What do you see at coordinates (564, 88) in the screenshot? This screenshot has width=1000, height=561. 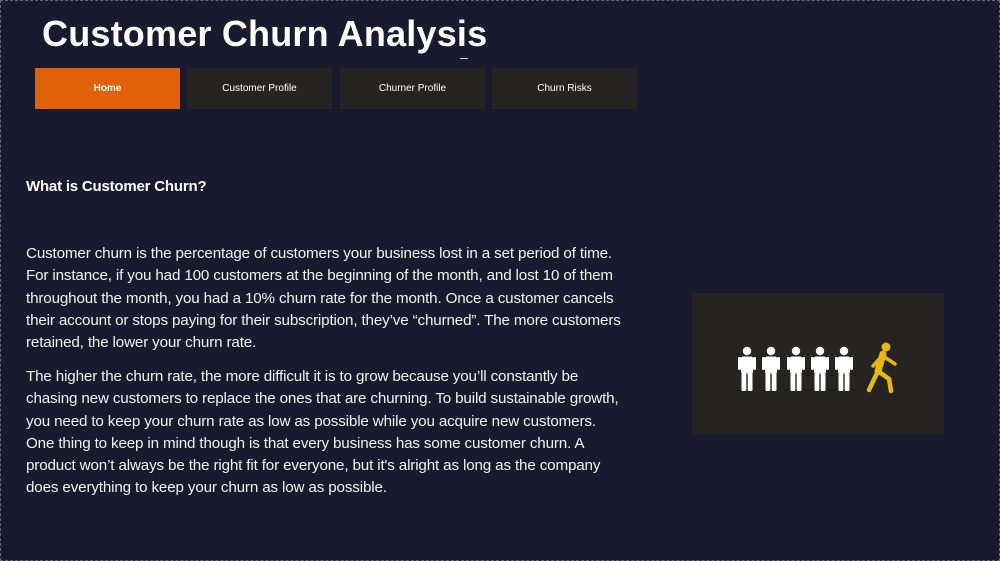 I see `nav-churn-risks-button: Churn Risks` at bounding box center [564, 88].